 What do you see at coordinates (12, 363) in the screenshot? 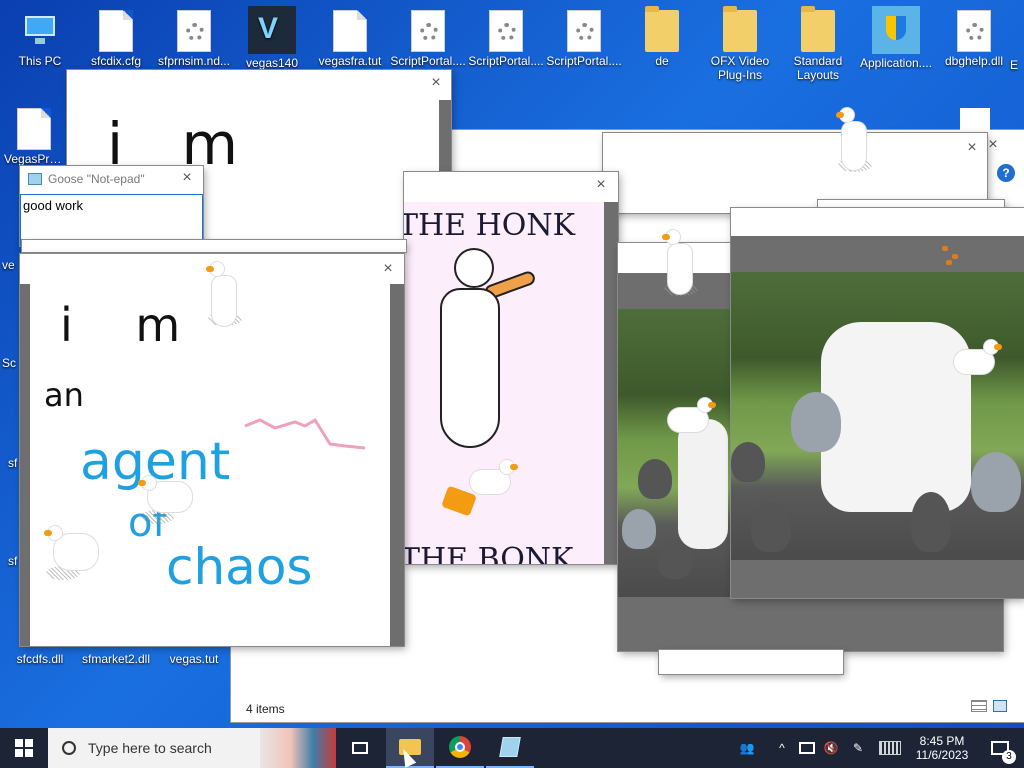
I see `desktop-icon-left-3: Sc` at bounding box center [12, 363].